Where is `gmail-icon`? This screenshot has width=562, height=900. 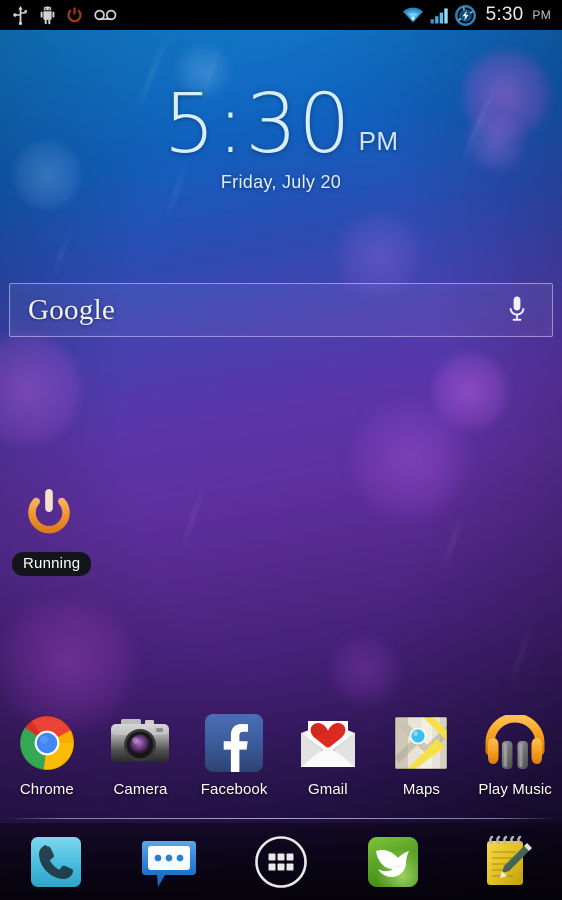
gmail-icon is located at coordinates (328, 743).